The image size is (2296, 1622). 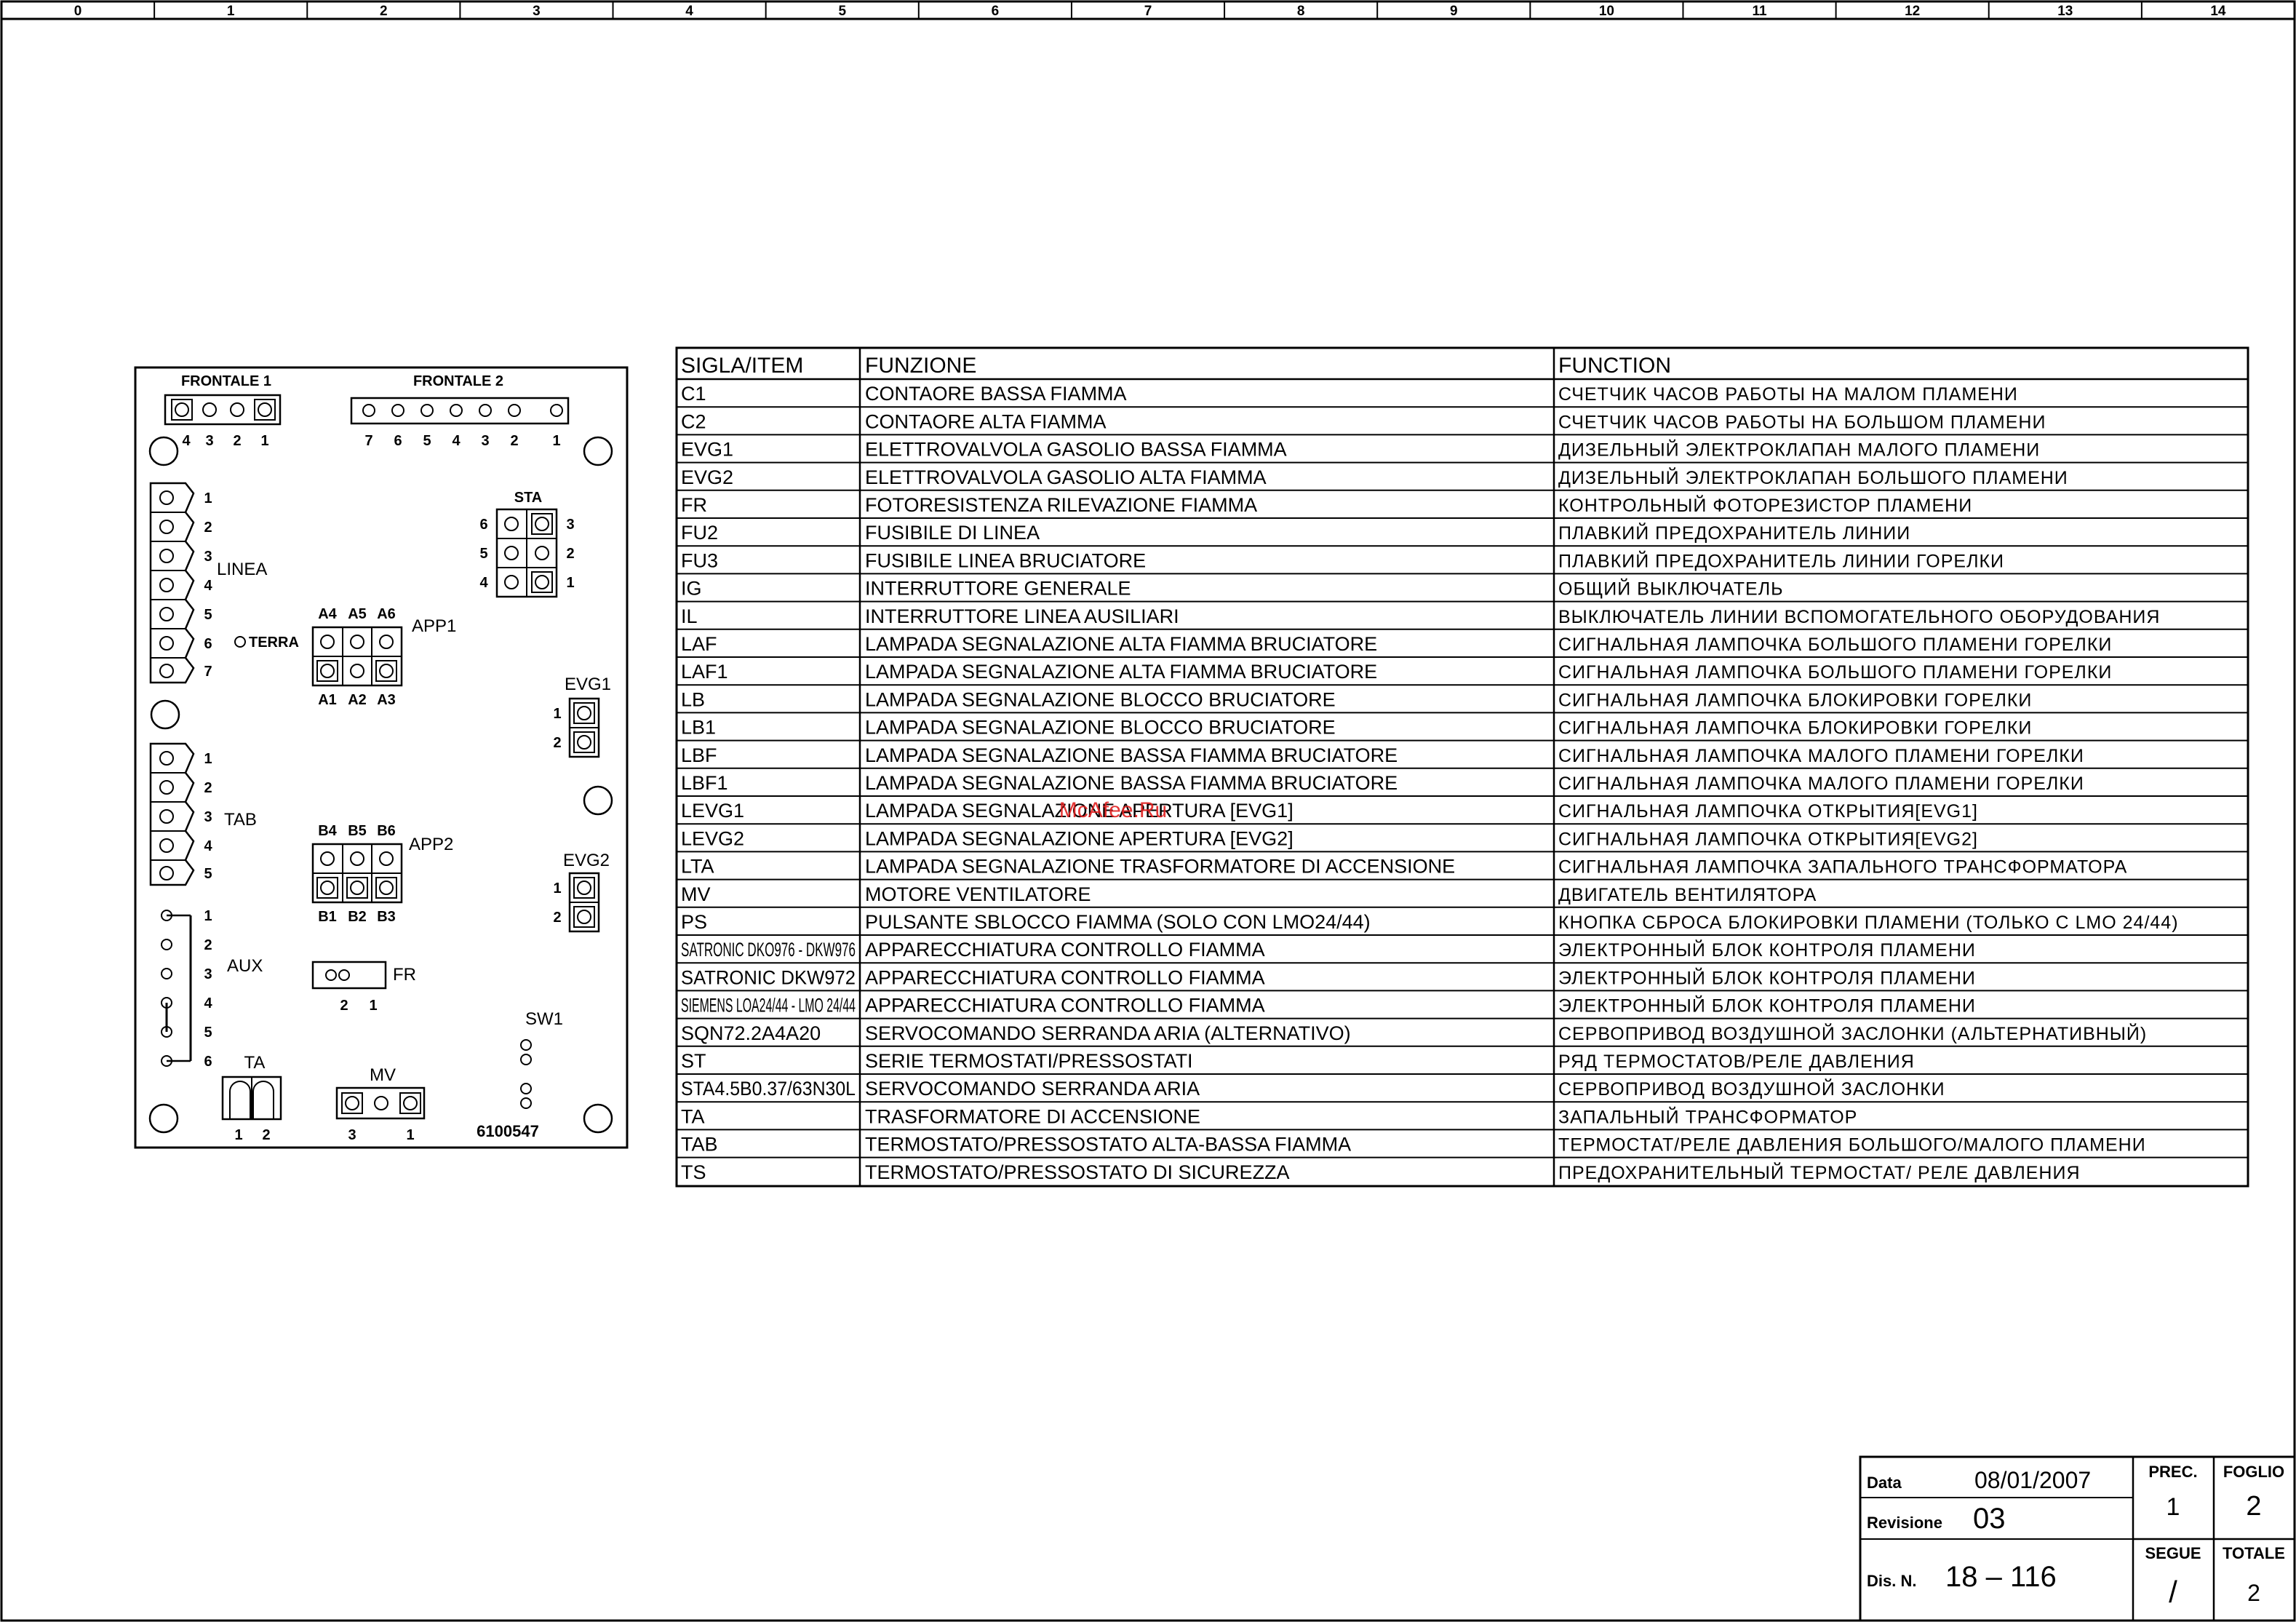 I want to click on cell-function: СИГНАЛЬНАЯ ЛАМПОЧКА БЛОКИРОВКИ ГОРЕЛКИ, so click(x=1795, y=700).